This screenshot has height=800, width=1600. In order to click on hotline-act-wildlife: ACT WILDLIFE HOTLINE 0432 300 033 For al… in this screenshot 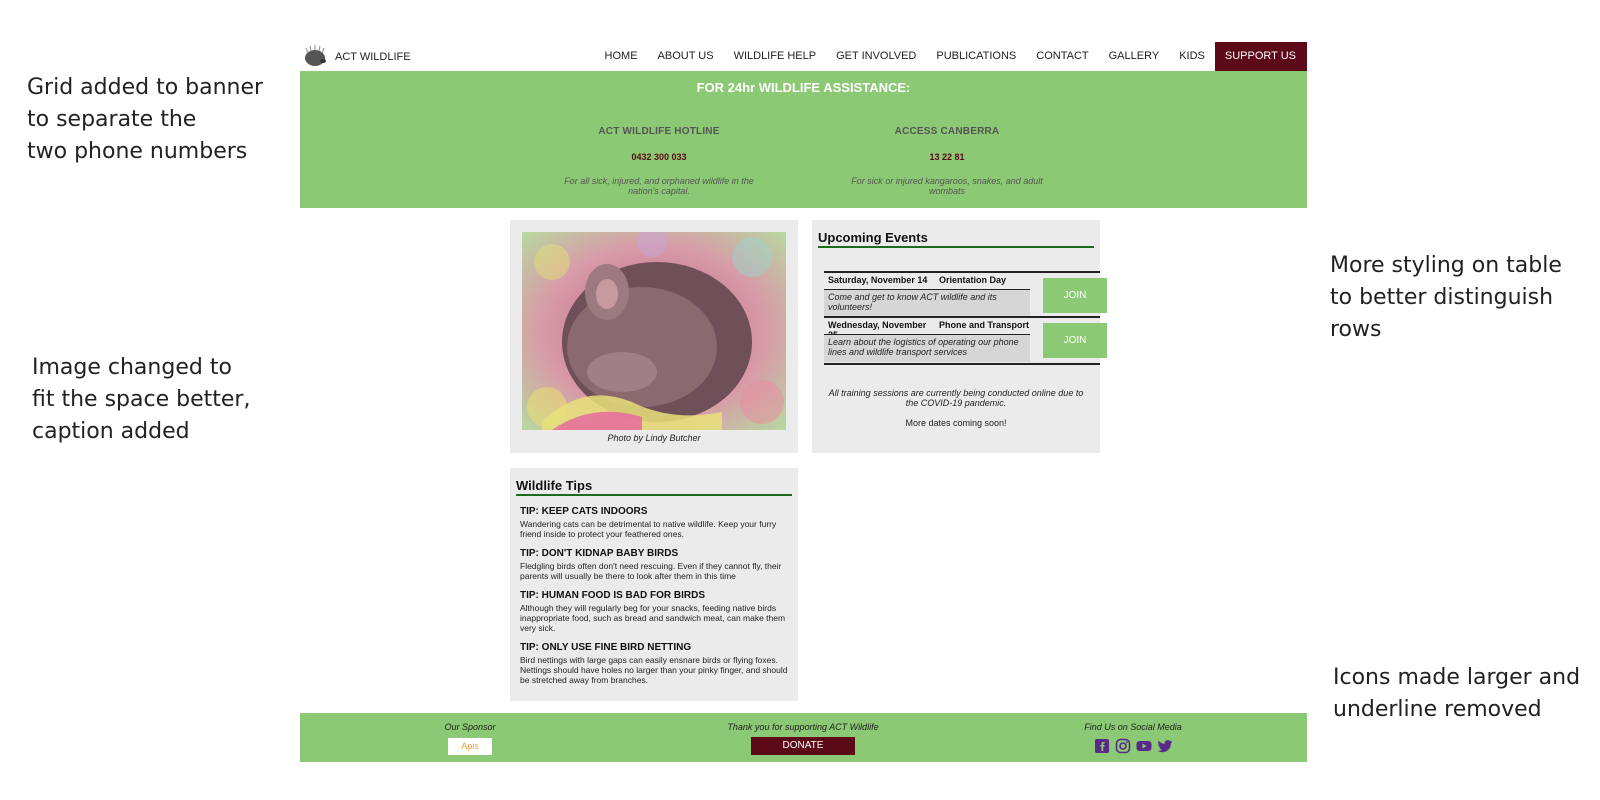, I will do `click(659, 161)`.